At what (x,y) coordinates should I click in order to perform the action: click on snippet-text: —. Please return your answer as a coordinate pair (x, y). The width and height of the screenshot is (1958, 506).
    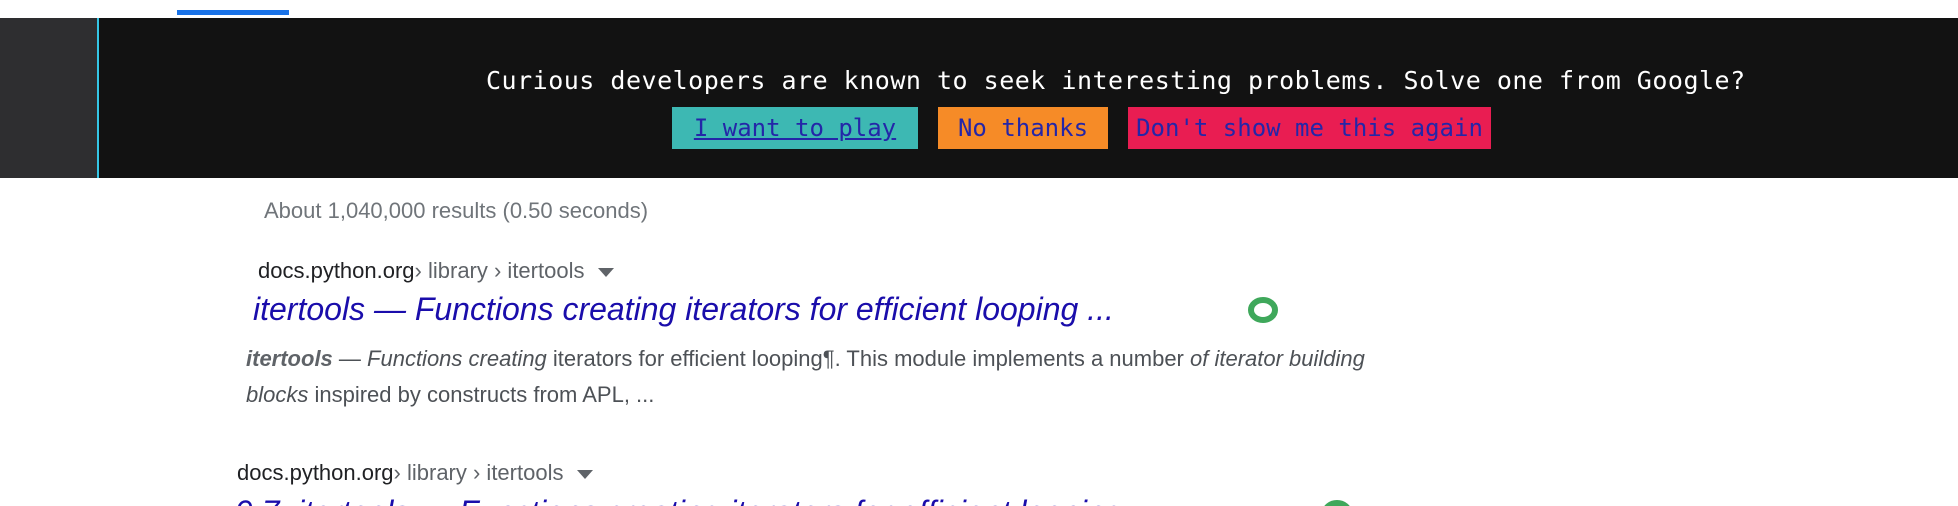
    Looking at the image, I should click on (350, 358).